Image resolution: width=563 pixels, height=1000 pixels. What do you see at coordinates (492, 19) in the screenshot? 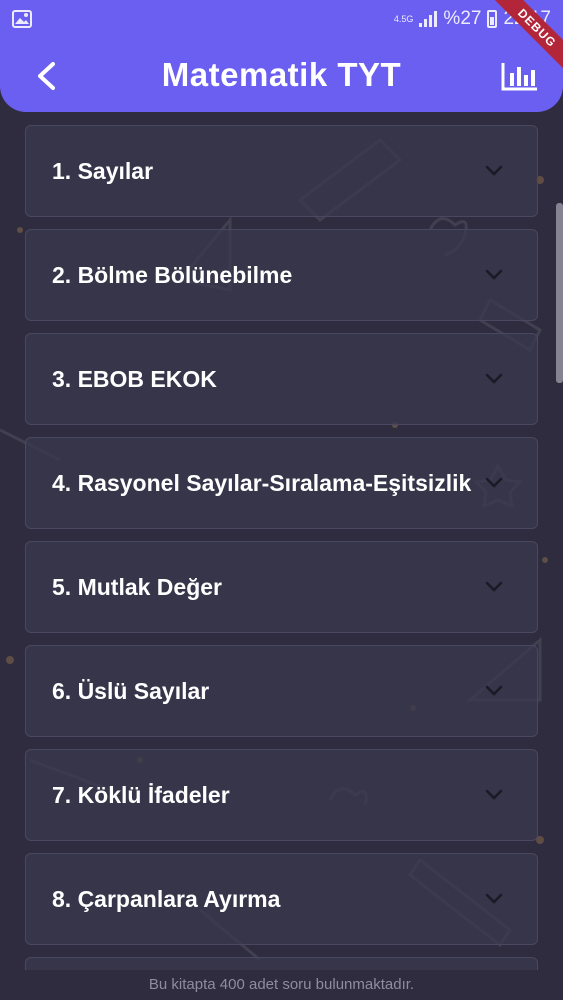
I see `battery-icon` at bounding box center [492, 19].